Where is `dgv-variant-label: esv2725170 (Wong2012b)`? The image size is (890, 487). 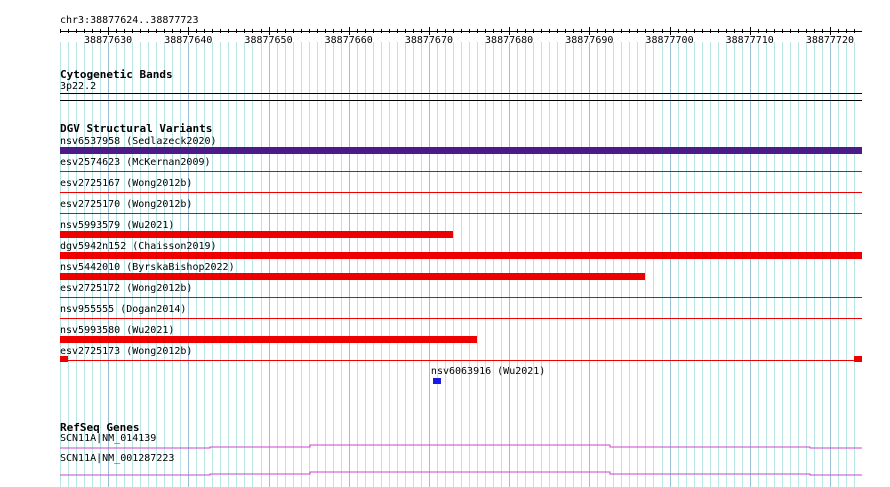 dgv-variant-label: esv2725170 (Wong2012b) is located at coordinates (126, 205).